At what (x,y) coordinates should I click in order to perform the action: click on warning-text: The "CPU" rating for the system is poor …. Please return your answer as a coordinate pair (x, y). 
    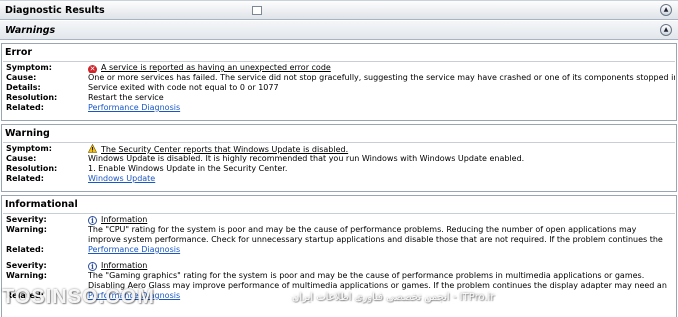
    Looking at the image, I should click on (375, 234).